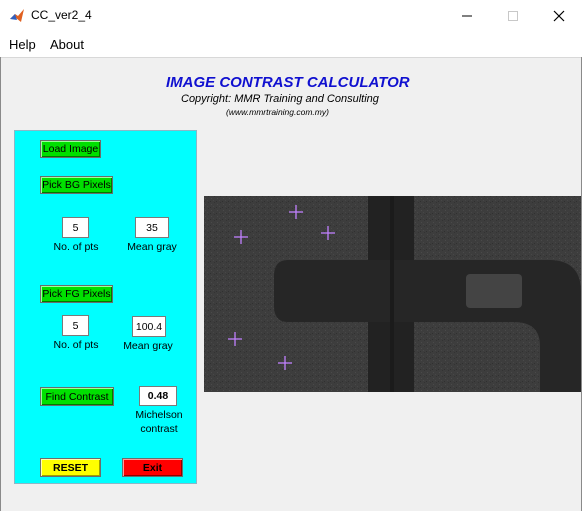 The image size is (582, 511). I want to click on close-icon, so click(559, 15).